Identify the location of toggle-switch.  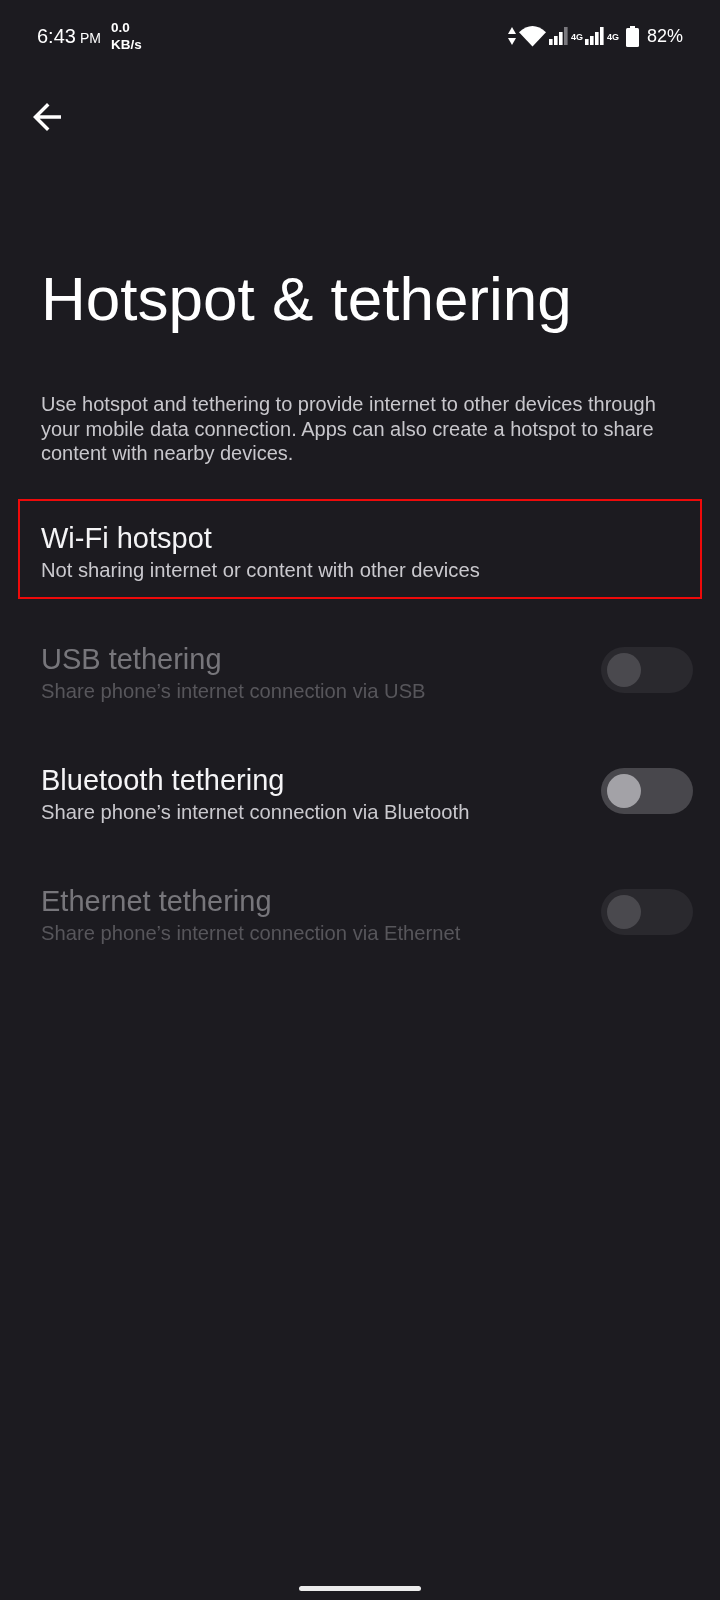
(647, 790).